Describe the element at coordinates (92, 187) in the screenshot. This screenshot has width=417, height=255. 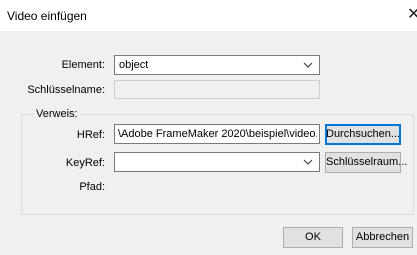
I see `path-label: Pfad:` at that location.